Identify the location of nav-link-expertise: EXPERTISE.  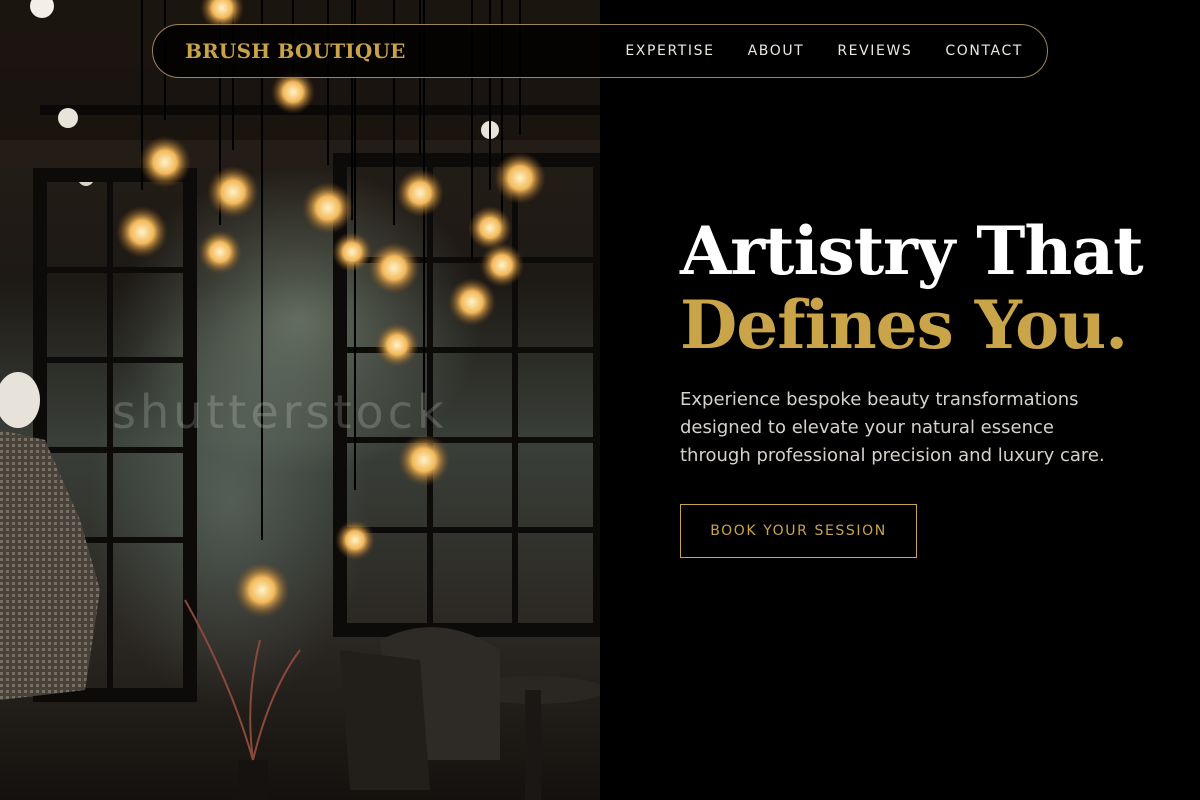
(669, 51).